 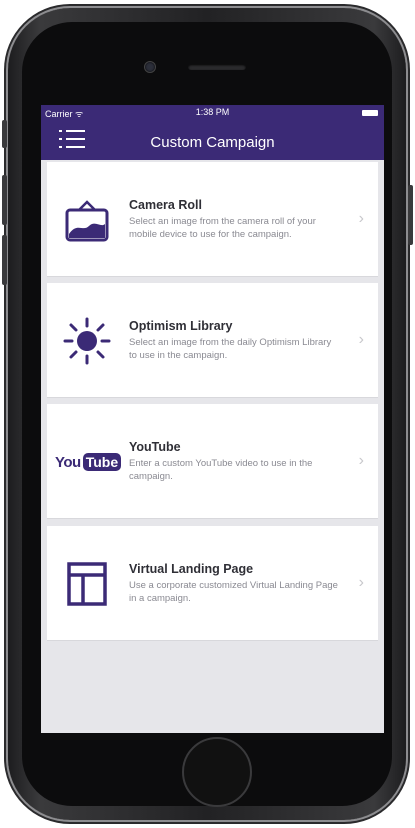 What do you see at coordinates (212, 132) in the screenshot?
I see `navigation-bar: Carrier ᯤ 1:38 PM Custom Campaign` at bounding box center [212, 132].